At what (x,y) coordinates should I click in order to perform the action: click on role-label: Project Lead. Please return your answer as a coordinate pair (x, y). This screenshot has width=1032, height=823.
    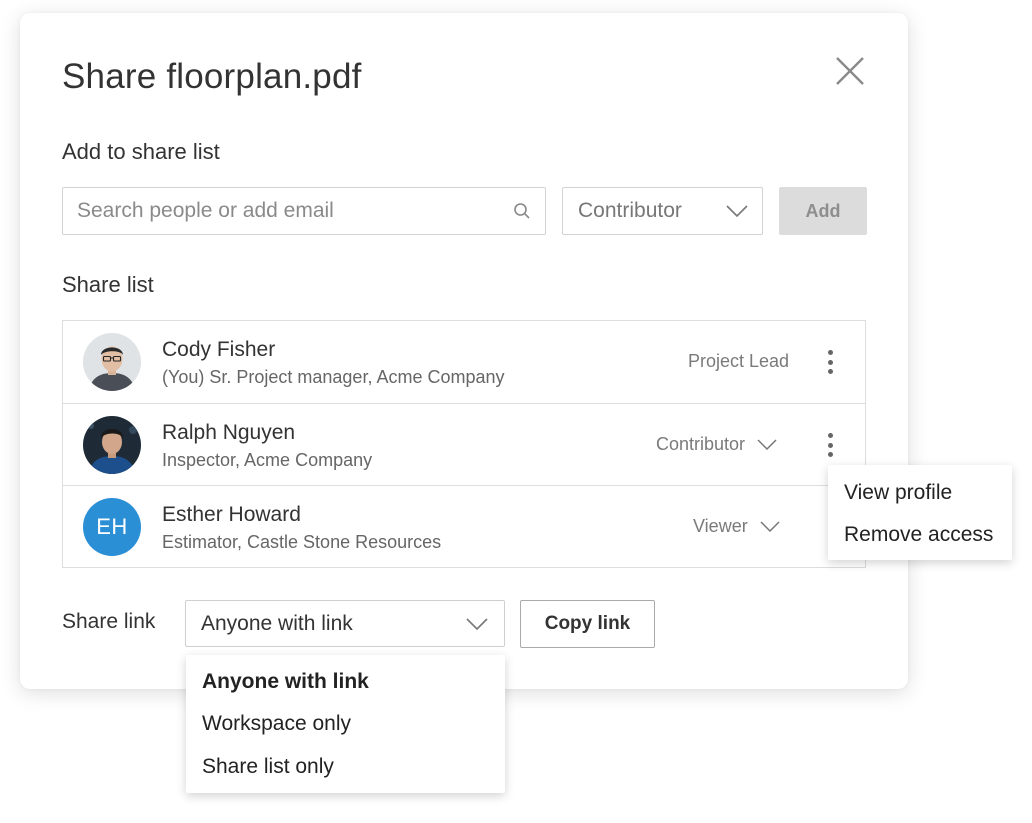
    Looking at the image, I should click on (738, 361).